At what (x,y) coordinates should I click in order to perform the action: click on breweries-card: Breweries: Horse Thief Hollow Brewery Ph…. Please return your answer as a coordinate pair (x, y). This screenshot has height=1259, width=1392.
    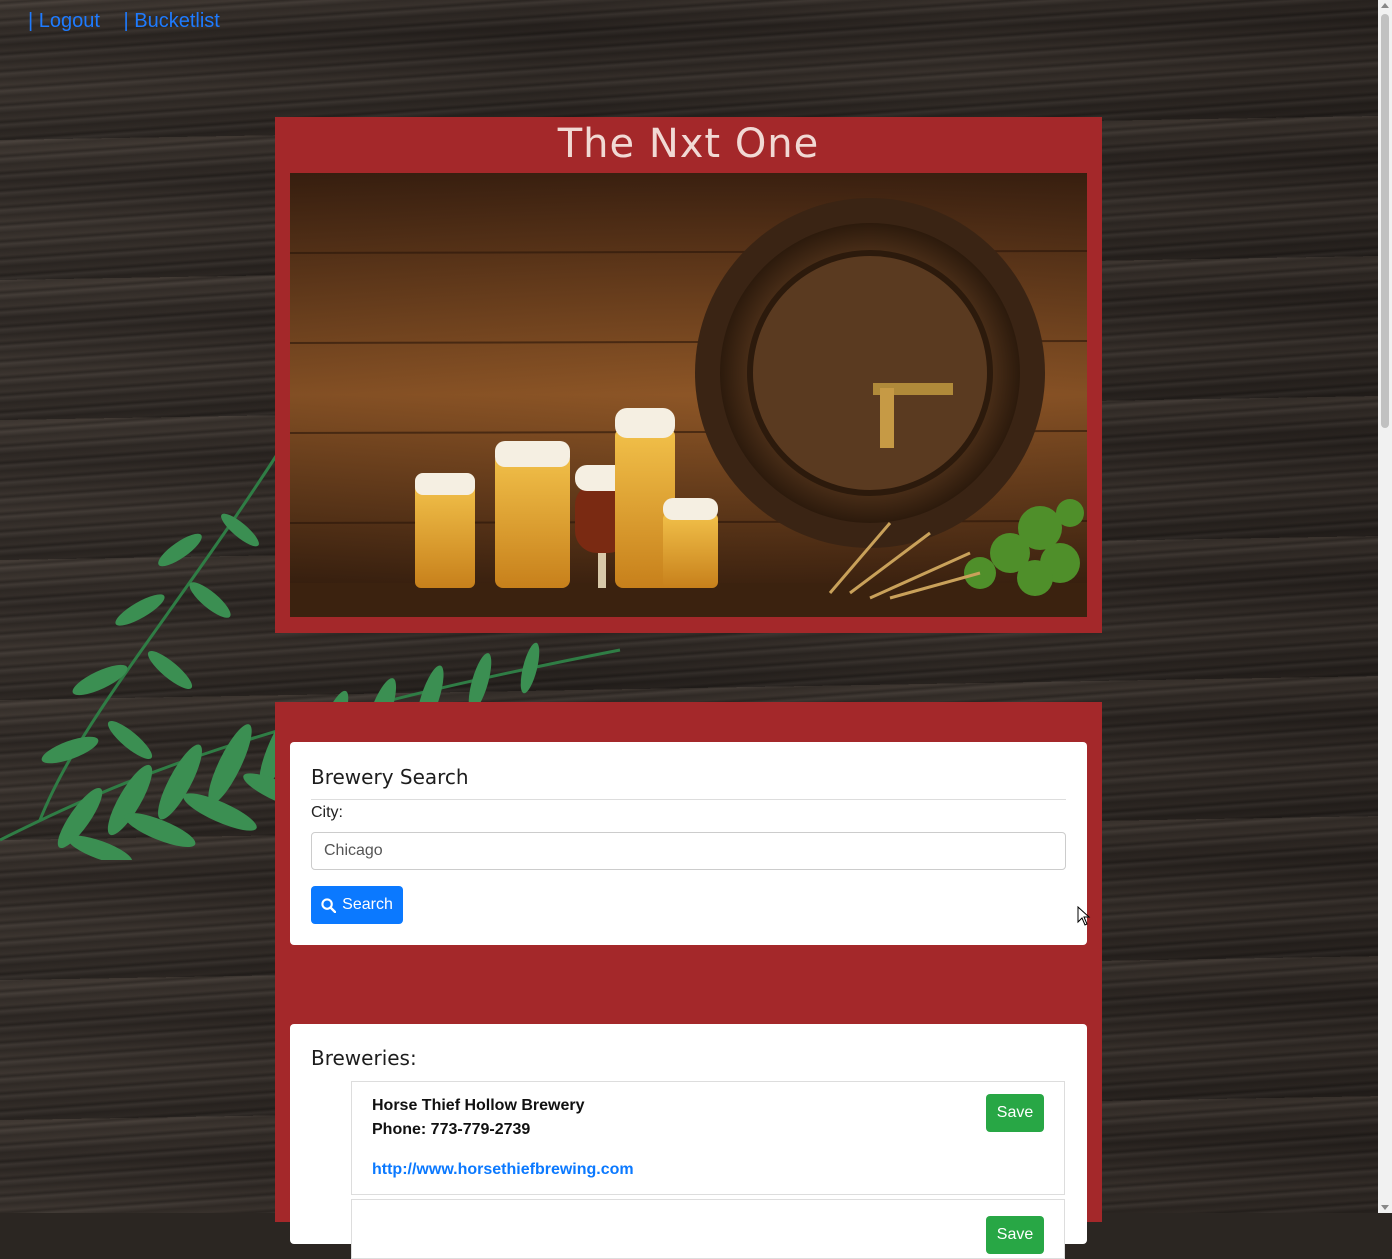
    Looking at the image, I should click on (688, 1141).